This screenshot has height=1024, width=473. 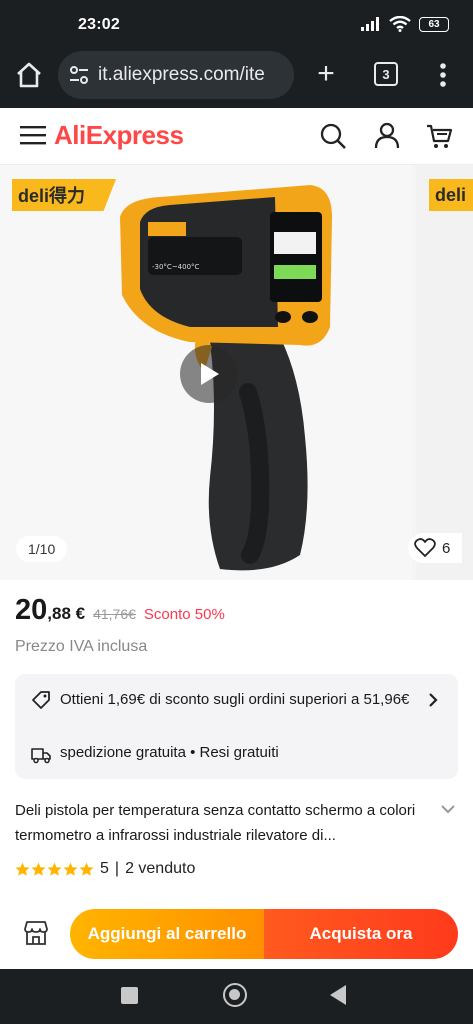 I want to click on price-decimal: ,88 €, so click(x=66, y=613).